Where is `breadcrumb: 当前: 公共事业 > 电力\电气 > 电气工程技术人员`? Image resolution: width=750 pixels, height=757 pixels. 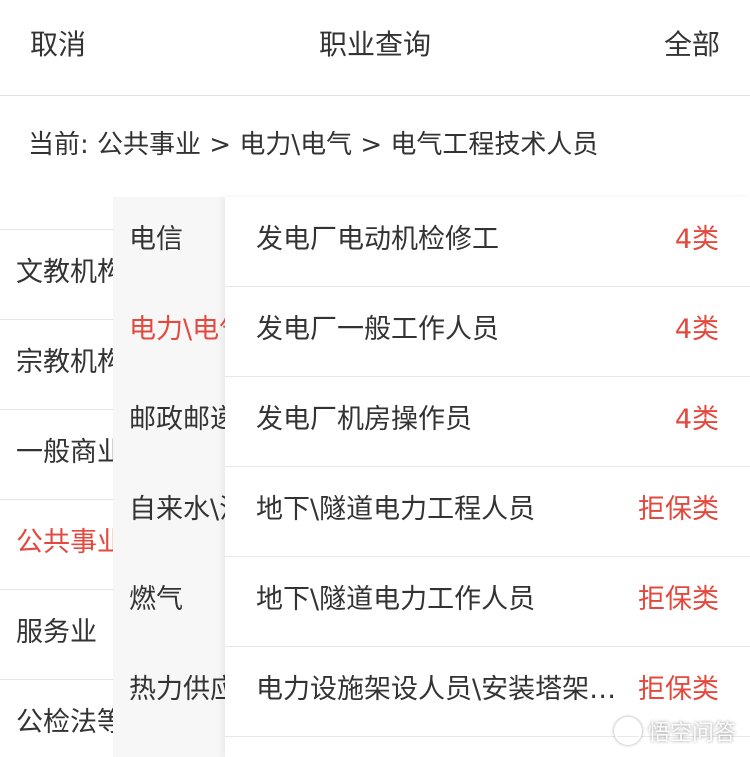 breadcrumb: 当前: 公共事业 > 电力\电气 > 电气工程技术人员 is located at coordinates (375, 147).